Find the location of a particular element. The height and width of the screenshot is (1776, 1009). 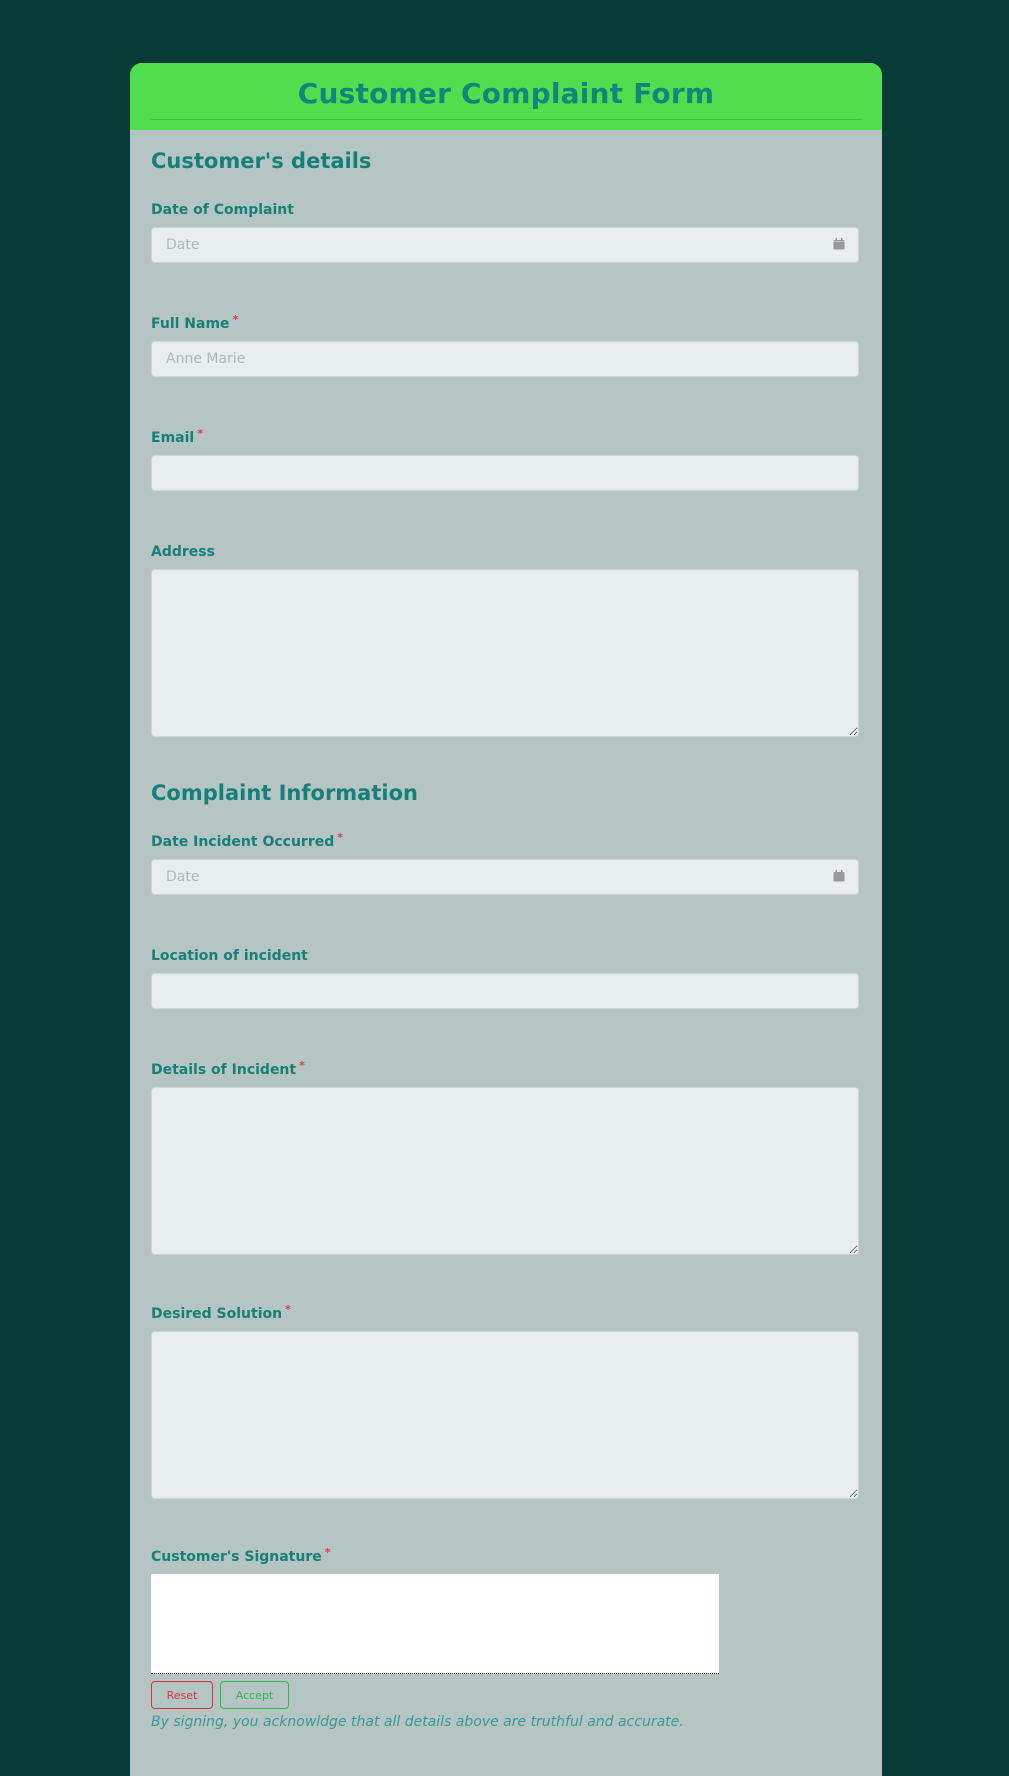

section-title-complaint: Complaint Information is located at coordinates (284, 793).